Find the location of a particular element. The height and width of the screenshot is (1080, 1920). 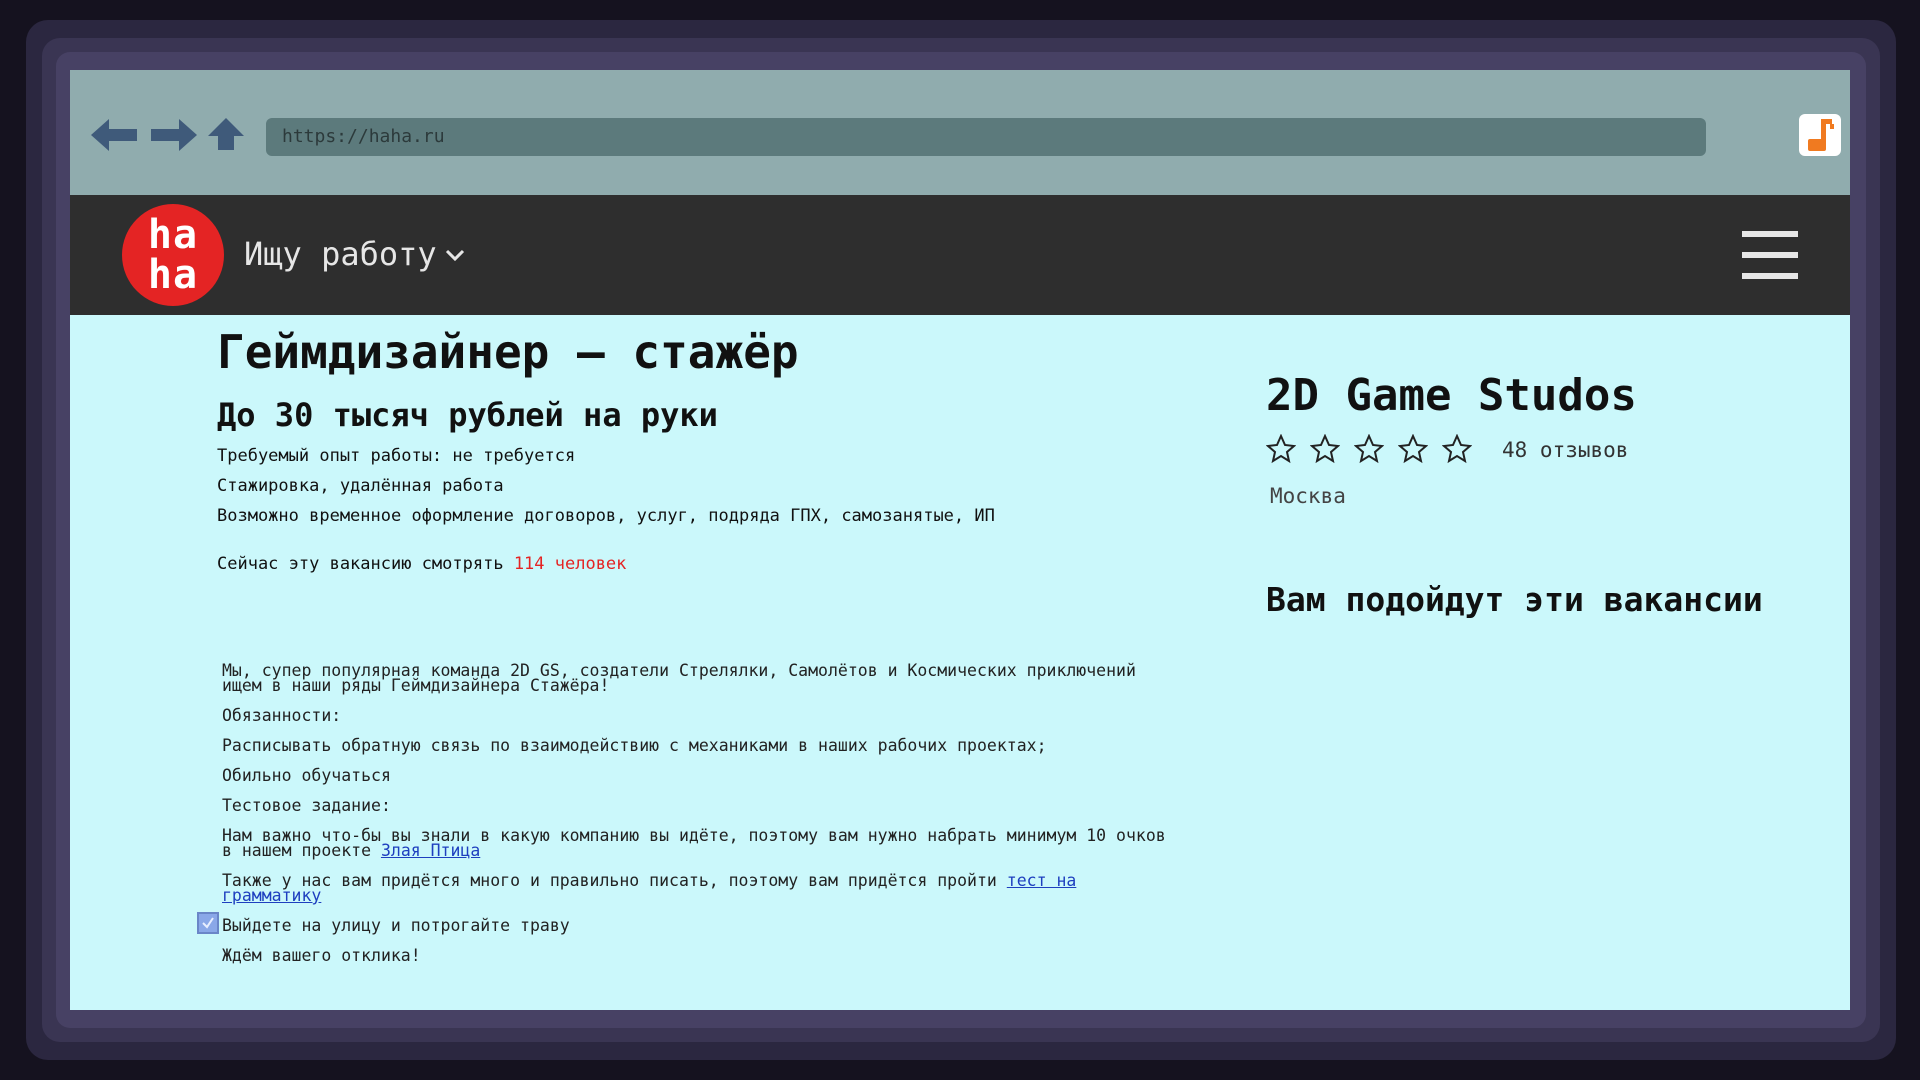

task-3: Выйдете на улицу и потрогайте траву is located at coordinates (396, 925).